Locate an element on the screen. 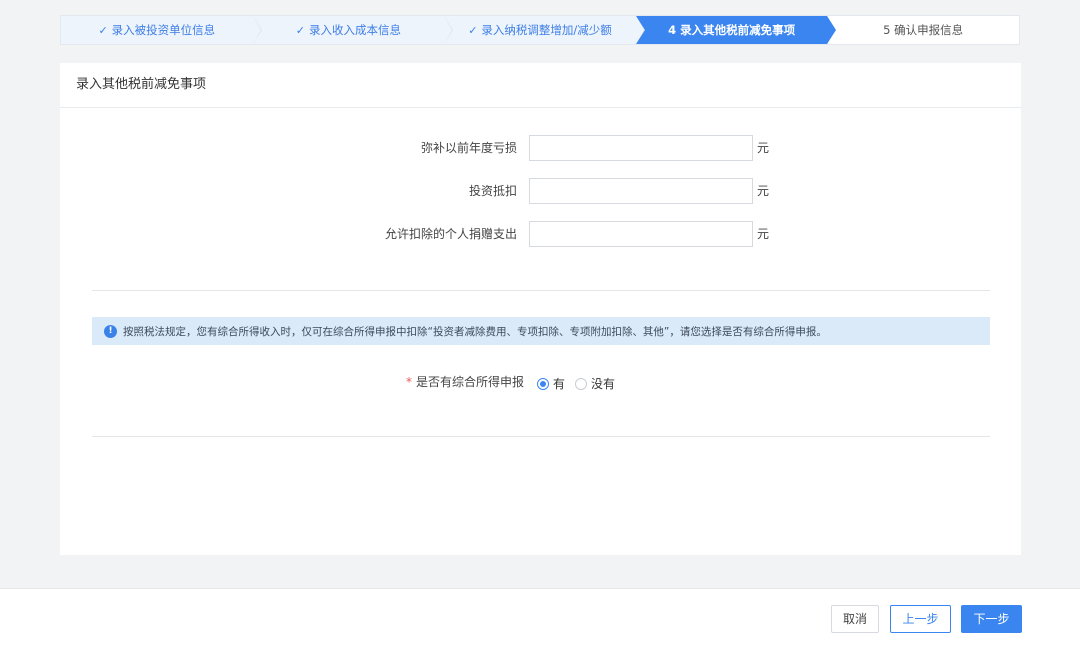 The image size is (1080, 648). field-label: 投资抵扣 is located at coordinates (492, 191).